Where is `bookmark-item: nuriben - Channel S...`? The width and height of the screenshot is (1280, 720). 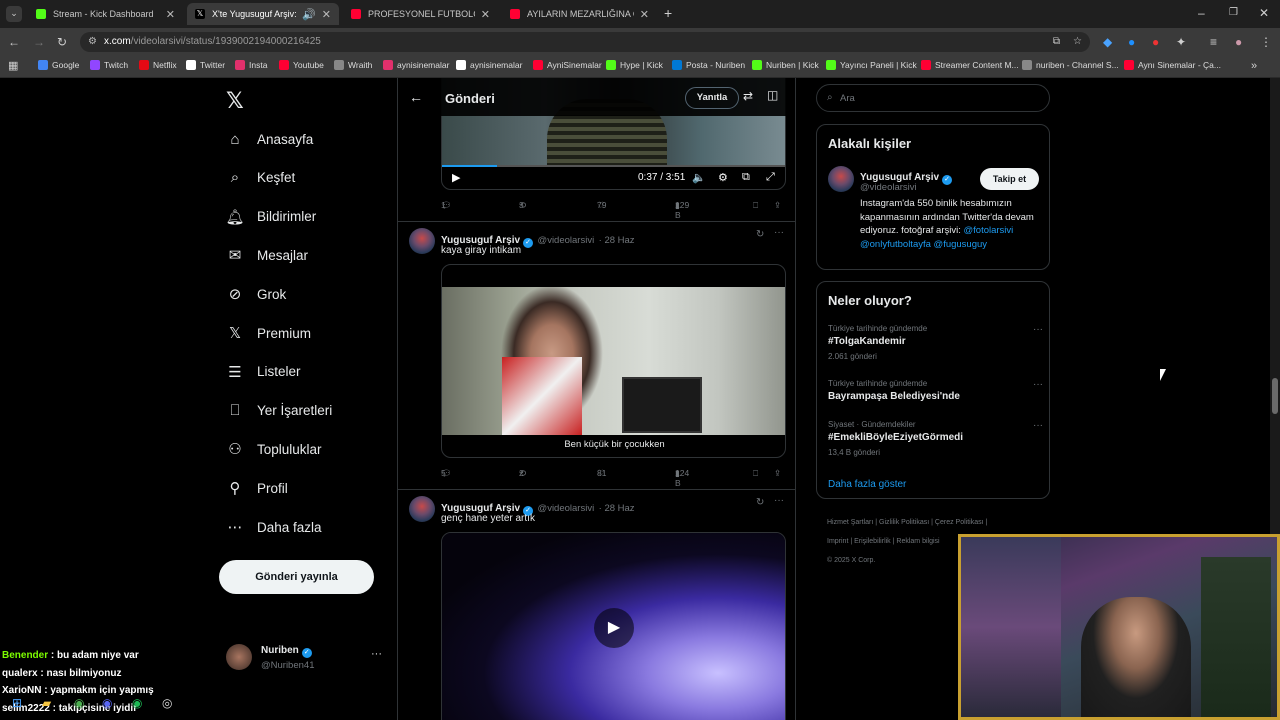 bookmark-item: nuriben - Channel S... is located at coordinates (1070, 65).